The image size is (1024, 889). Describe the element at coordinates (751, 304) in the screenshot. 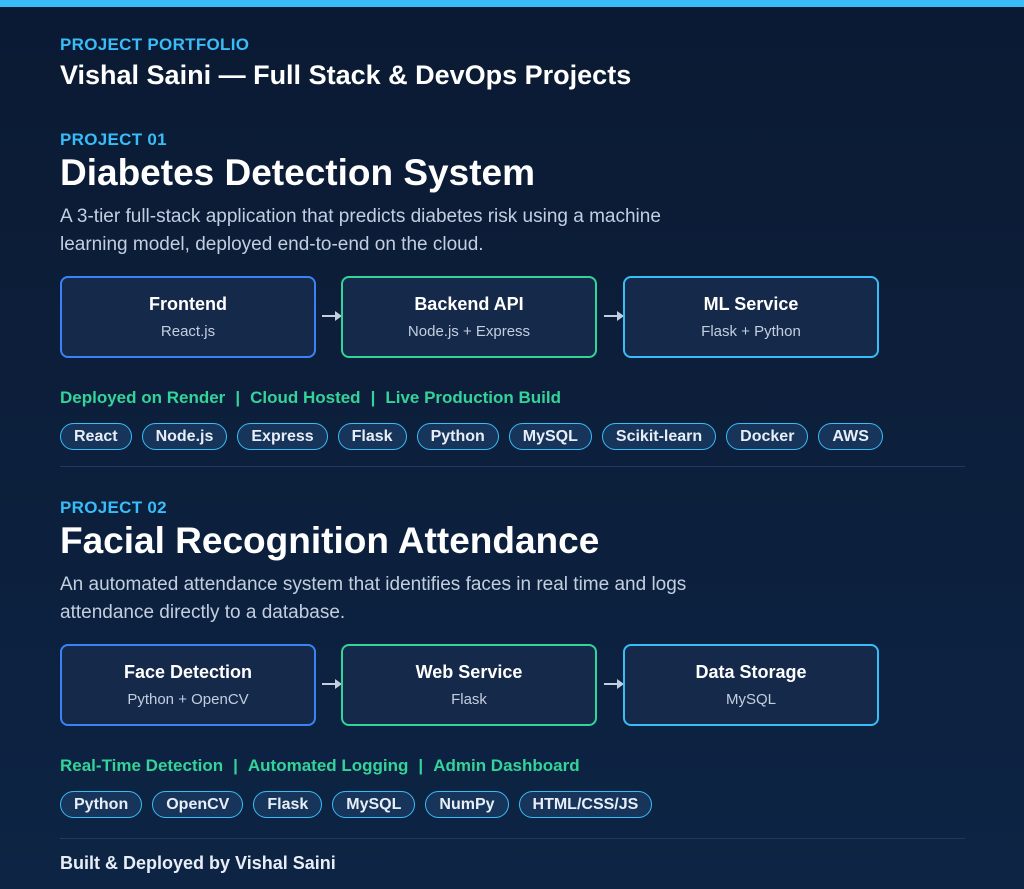

I see `flow-box-title: ML Service` at that location.